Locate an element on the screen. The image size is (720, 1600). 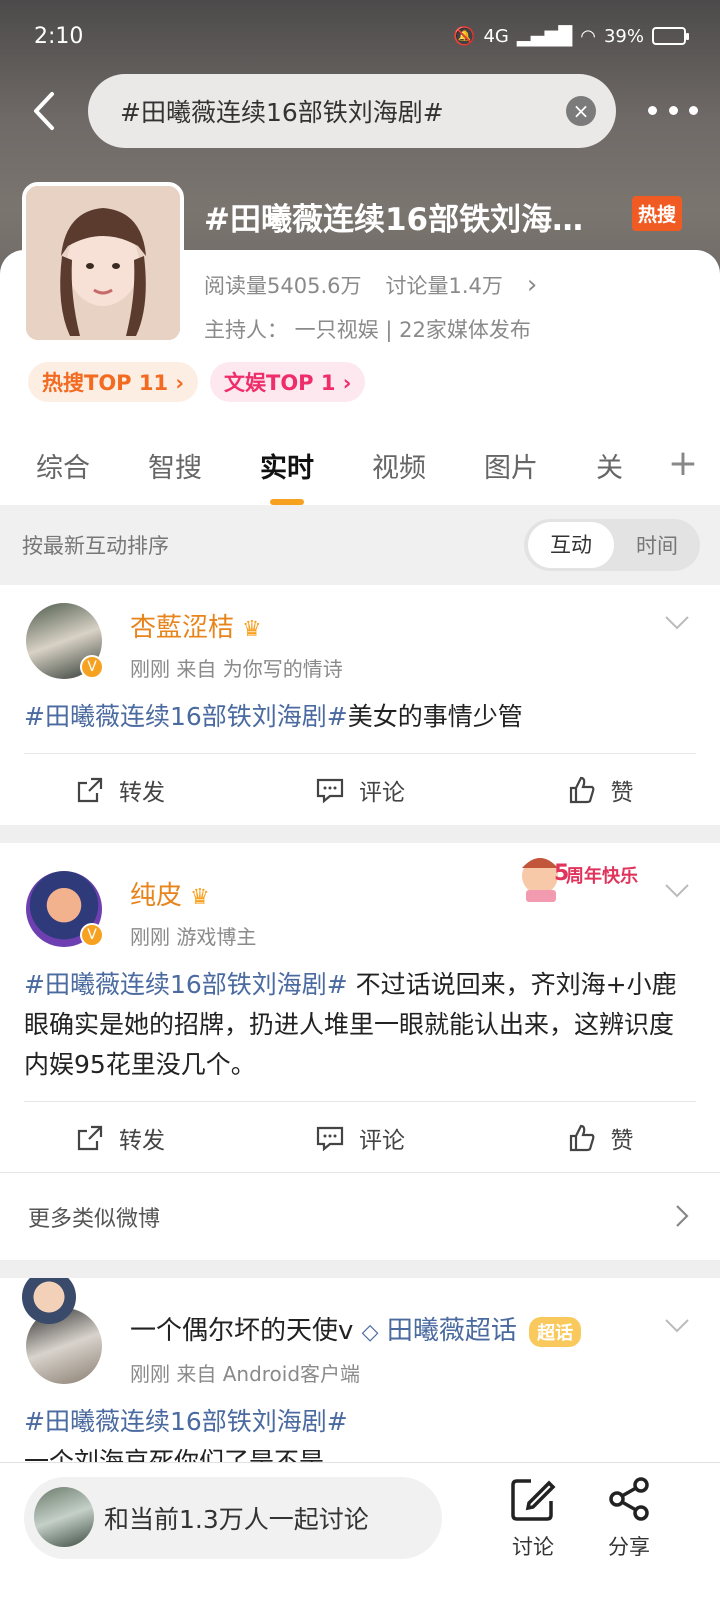
topic-avatar is located at coordinates (103, 263).